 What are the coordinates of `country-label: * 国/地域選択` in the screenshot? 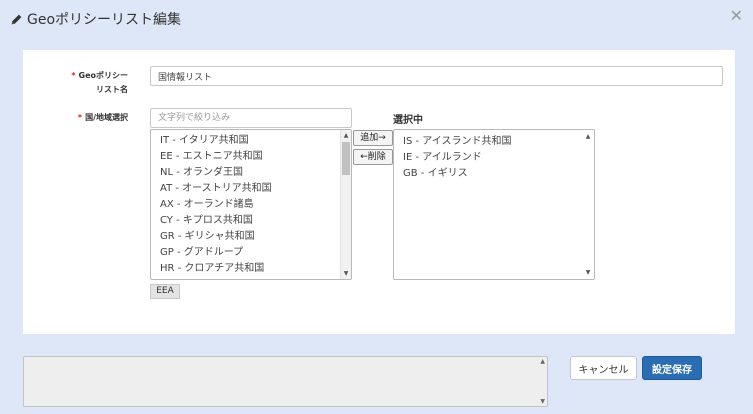 It's located at (97, 118).